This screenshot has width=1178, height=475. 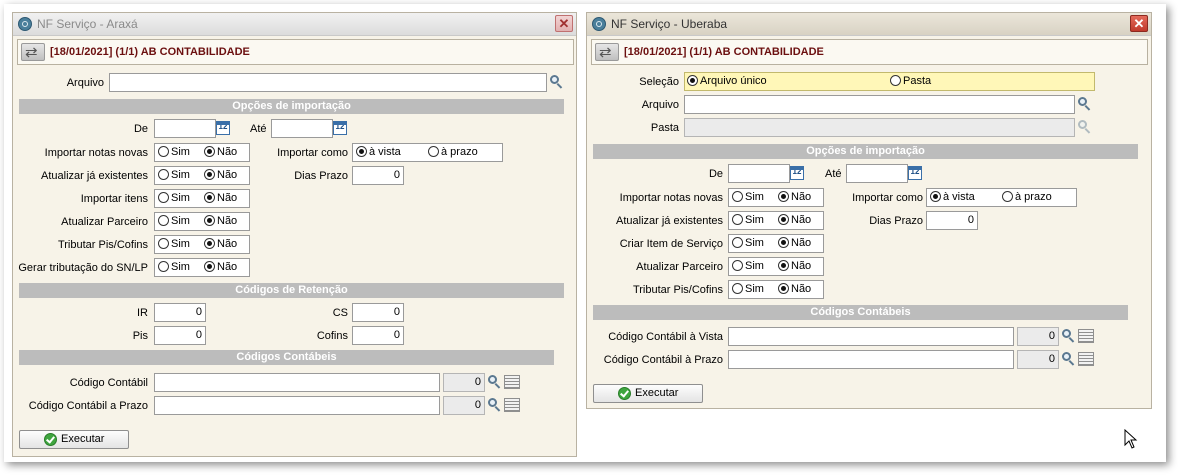 I want to click on row-label: Criar Item de Serviço, so click(x=671, y=244).